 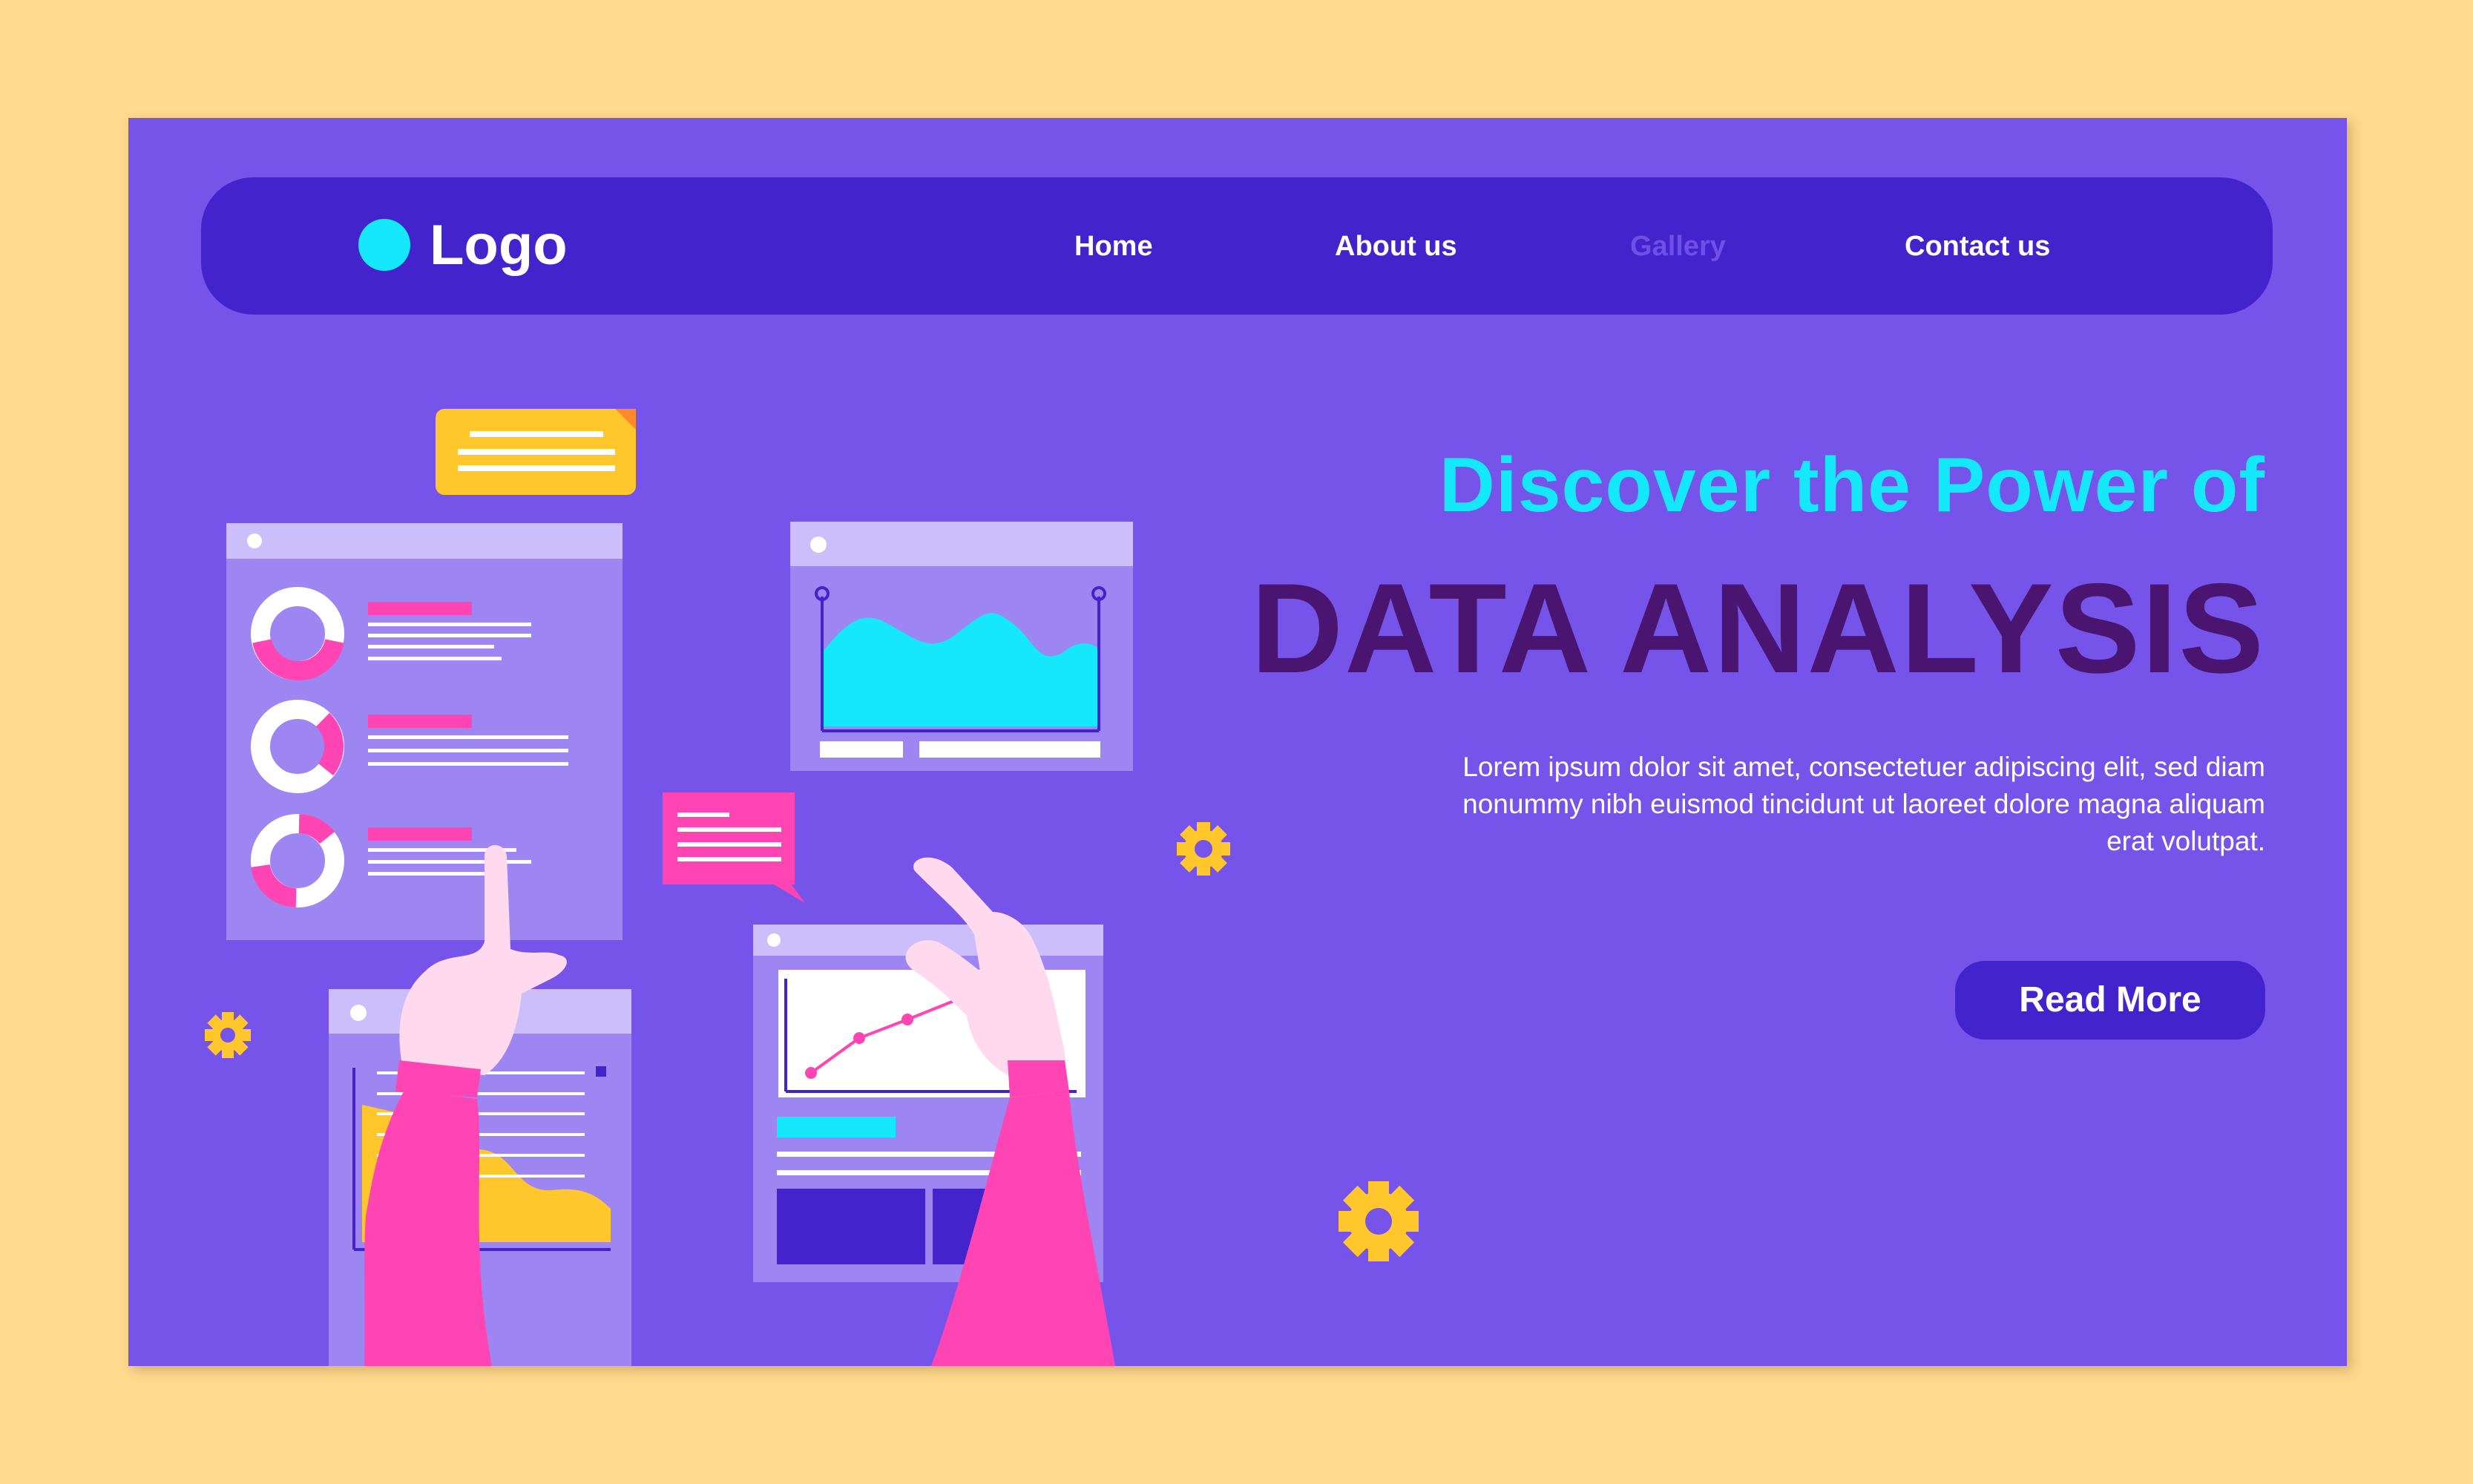 I want to click on read-more-button: Read More, so click(x=2110, y=1000).